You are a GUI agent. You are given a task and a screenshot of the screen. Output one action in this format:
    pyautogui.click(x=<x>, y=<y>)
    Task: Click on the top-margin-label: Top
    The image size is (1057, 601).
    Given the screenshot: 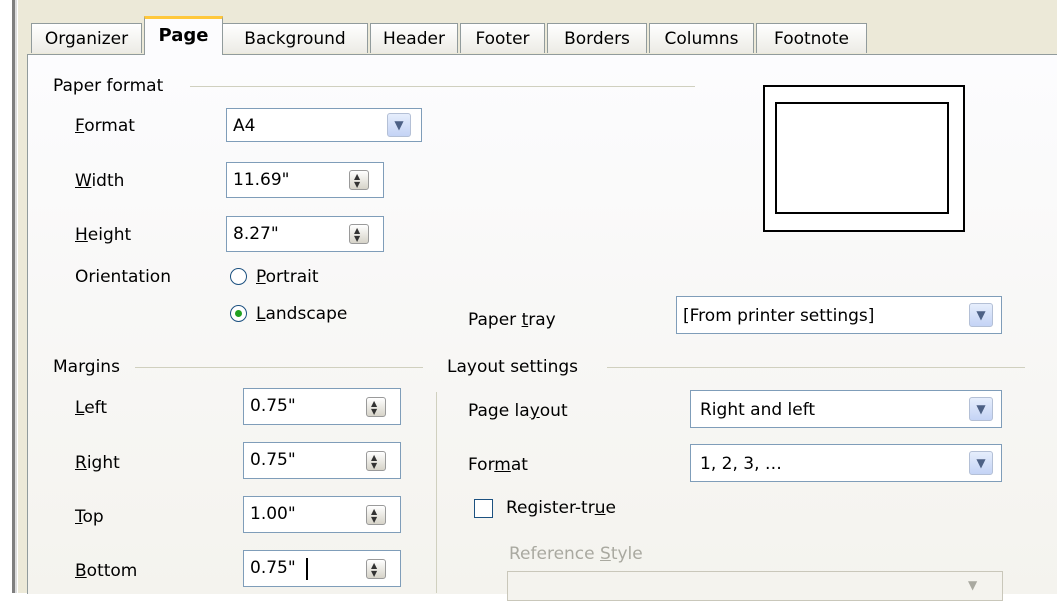 What is the action you would take?
    pyautogui.click(x=89, y=517)
    